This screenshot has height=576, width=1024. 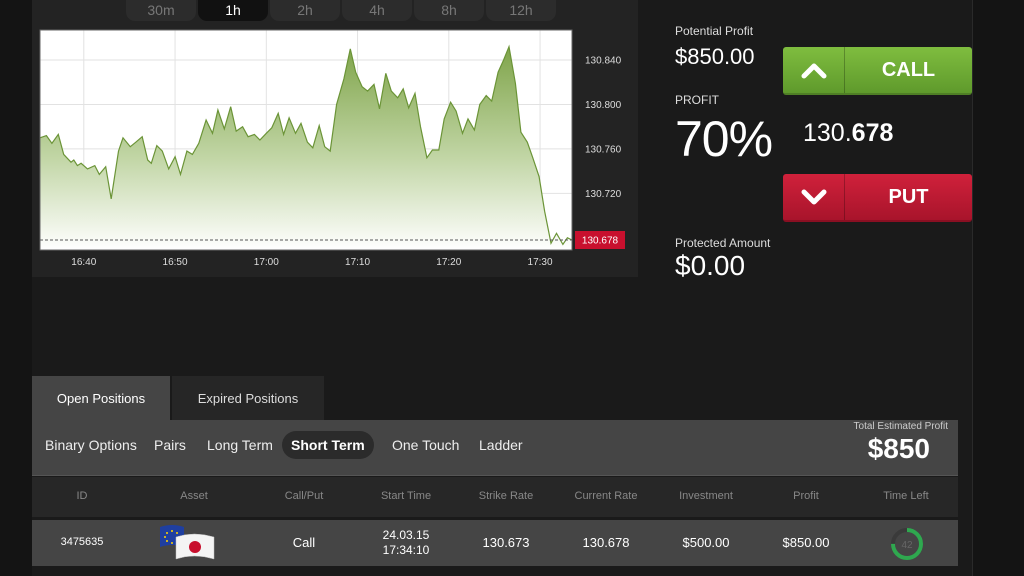 What do you see at coordinates (195, 546) in the screenshot?
I see `japan-flag-icon` at bounding box center [195, 546].